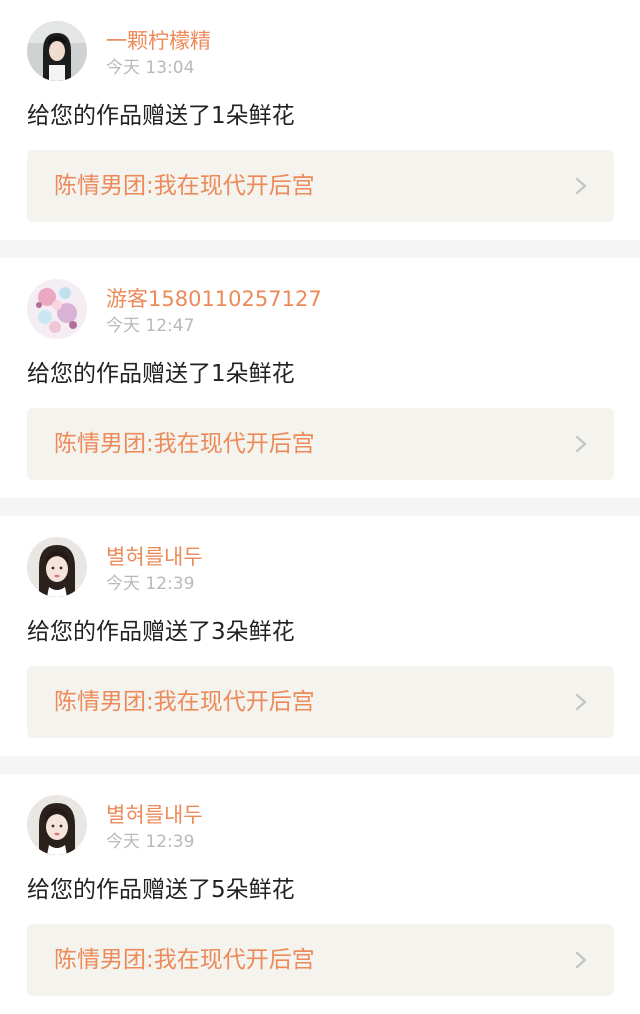  Describe the element at coordinates (161, 890) in the screenshot. I see `gift-message: 给您的作品赠送了5朵鲜花` at that location.